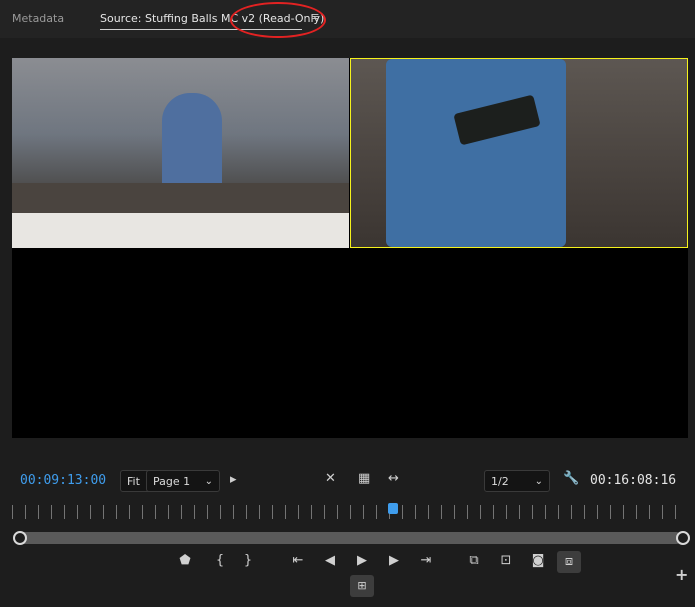  What do you see at coordinates (681, 574) in the screenshot?
I see `plus-icon: +` at bounding box center [681, 574].